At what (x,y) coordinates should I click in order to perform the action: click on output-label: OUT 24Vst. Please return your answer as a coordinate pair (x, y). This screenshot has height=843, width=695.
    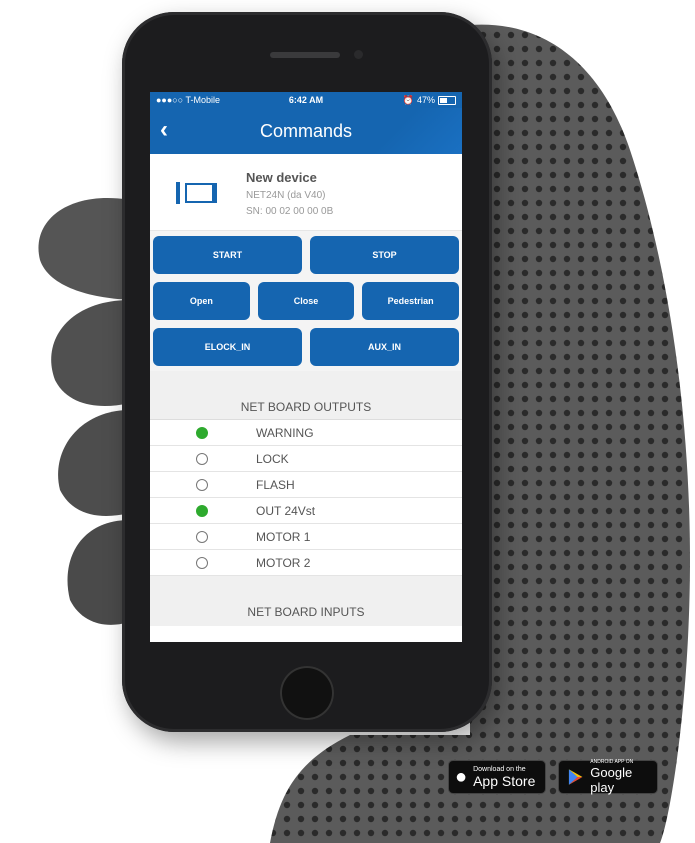
    Looking at the image, I should click on (286, 510).